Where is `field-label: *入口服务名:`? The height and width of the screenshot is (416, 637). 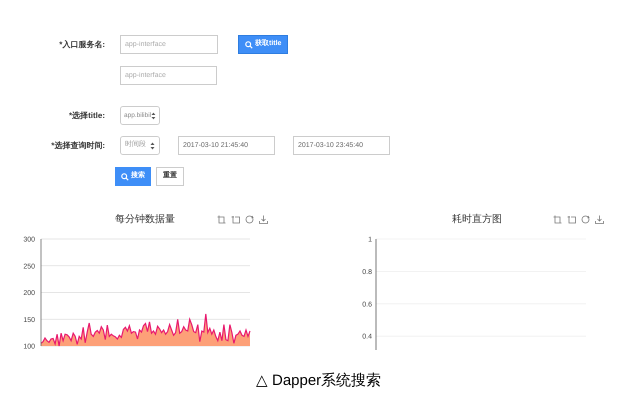 field-label: *入口服务名: is located at coordinates (81, 44).